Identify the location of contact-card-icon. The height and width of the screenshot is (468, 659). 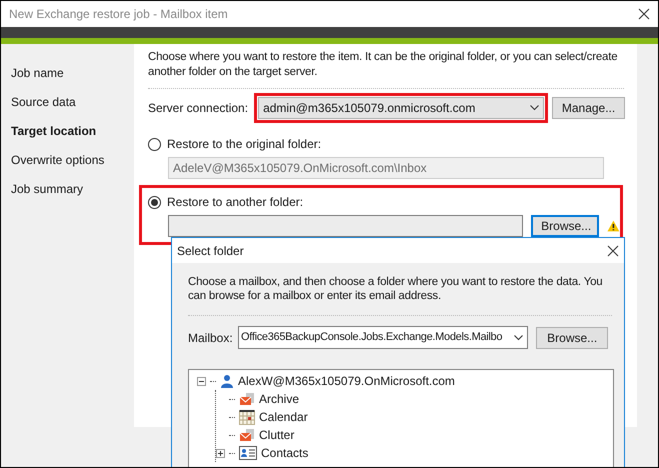
(248, 453).